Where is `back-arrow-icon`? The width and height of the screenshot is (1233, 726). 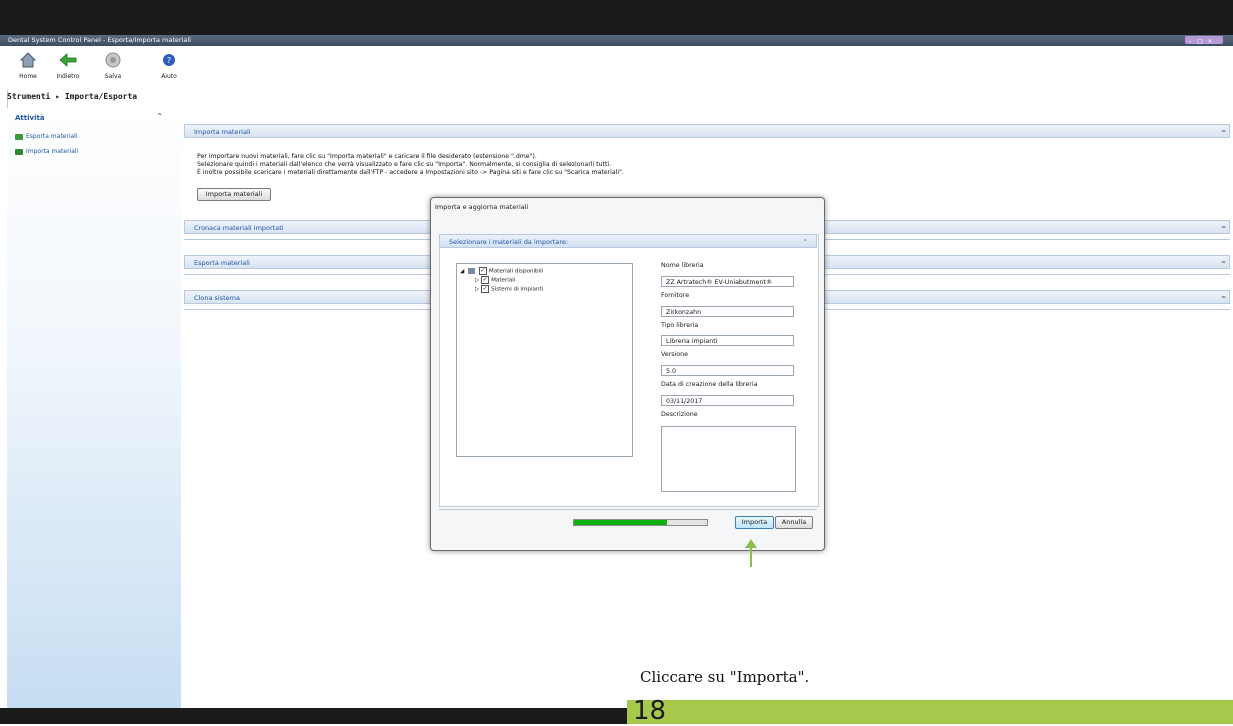
back-arrow-icon is located at coordinates (68, 60).